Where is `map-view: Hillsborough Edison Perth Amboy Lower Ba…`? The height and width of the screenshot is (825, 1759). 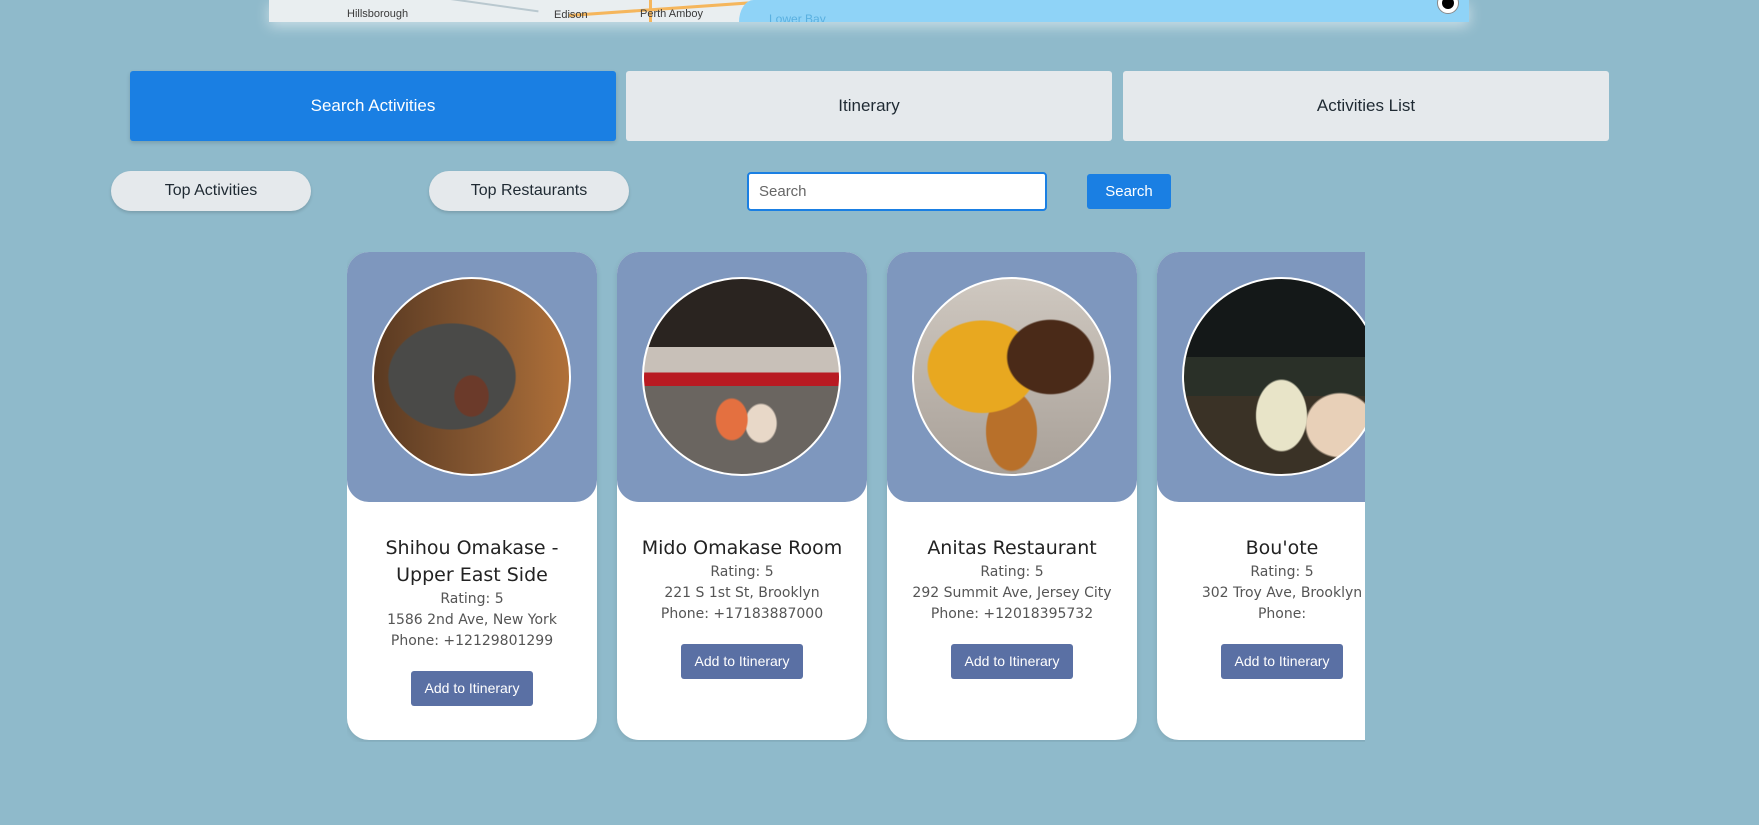
map-view: Hillsborough Edison Perth Amboy Lower Ba… is located at coordinates (869, 11).